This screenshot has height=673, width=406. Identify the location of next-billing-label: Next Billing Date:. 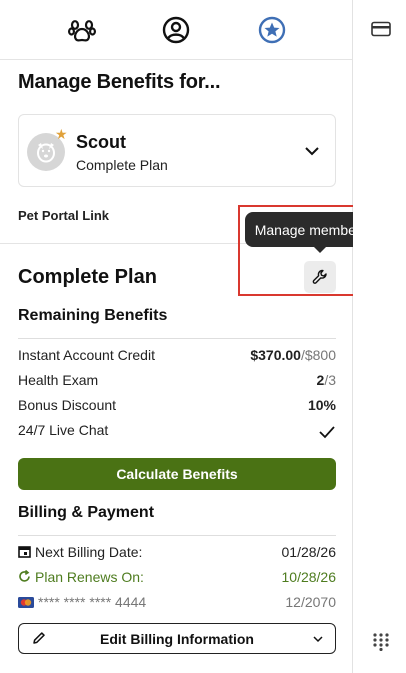
(89, 552).